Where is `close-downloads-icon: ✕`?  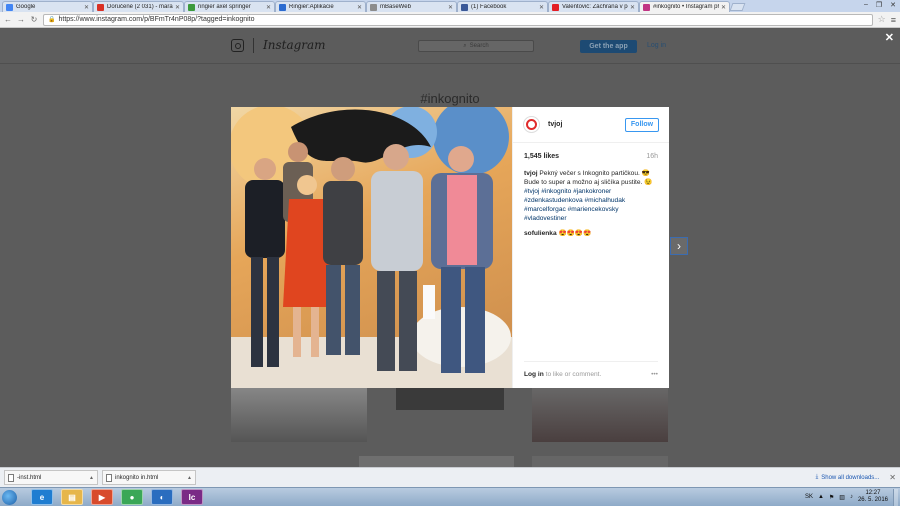
close-downloads-icon: ✕ is located at coordinates (892, 477).